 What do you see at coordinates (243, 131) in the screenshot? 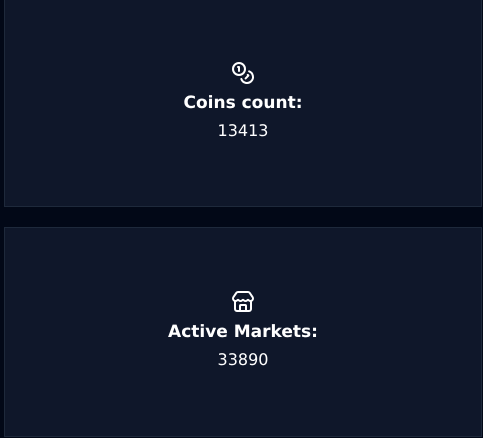
I see `stat-value: 13413` at bounding box center [243, 131].